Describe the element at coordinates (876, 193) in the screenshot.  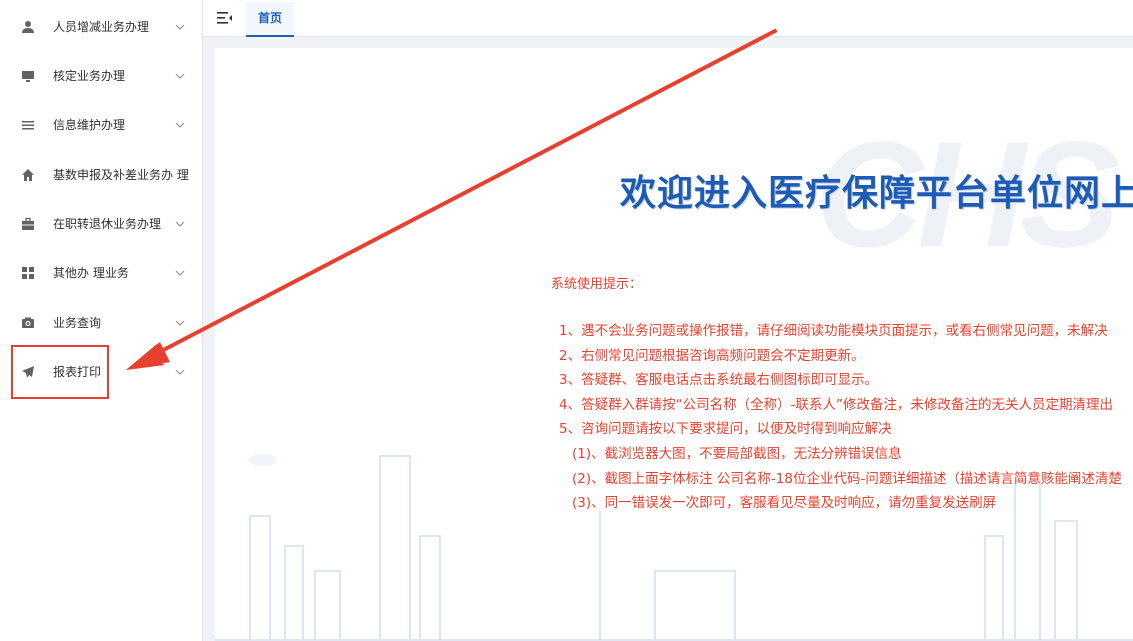
I see `welcome-heading: 欢迎进入医疗保障平台单位网上` at that location.